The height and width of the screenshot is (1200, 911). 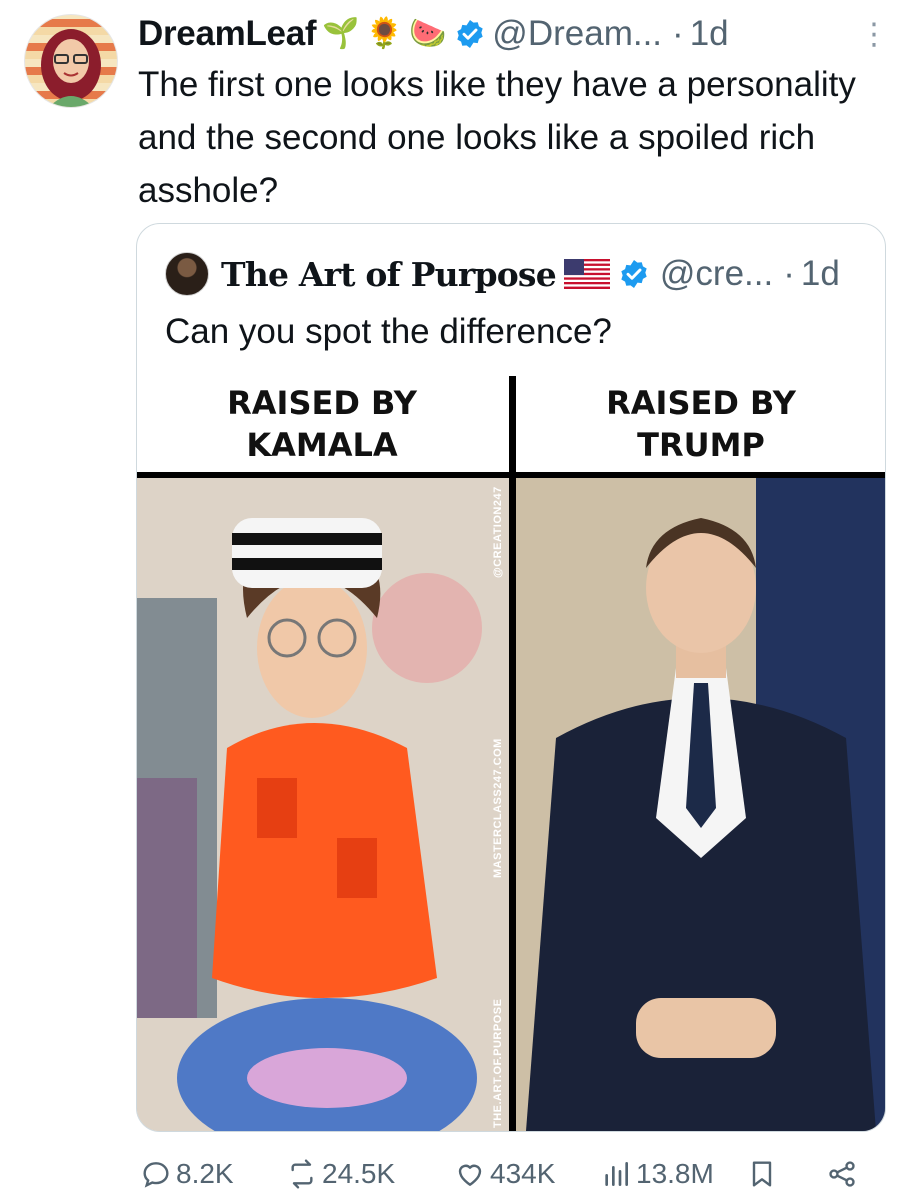 What do you see at coordinates (389, 274) in the screenshot?
I see `quoted-display-name: The Art of Purpose` at bounding box center [389, 274].